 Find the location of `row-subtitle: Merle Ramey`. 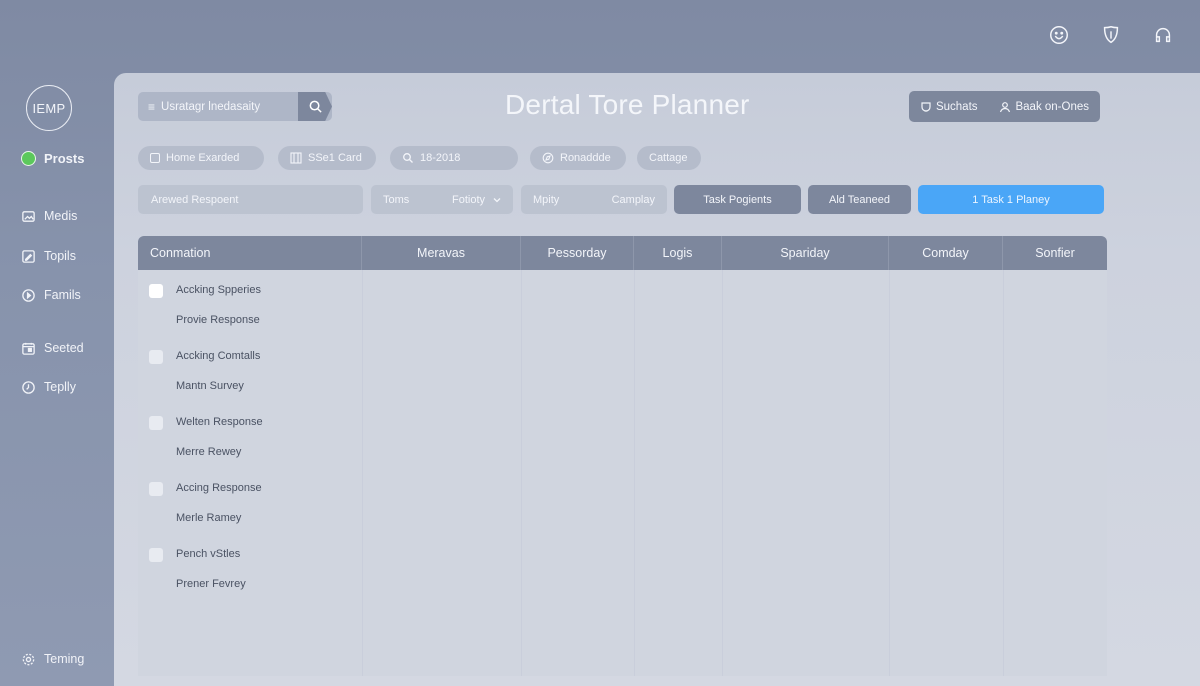

row-subtitle: Merle Ramey is located at coordinates (209, 518).